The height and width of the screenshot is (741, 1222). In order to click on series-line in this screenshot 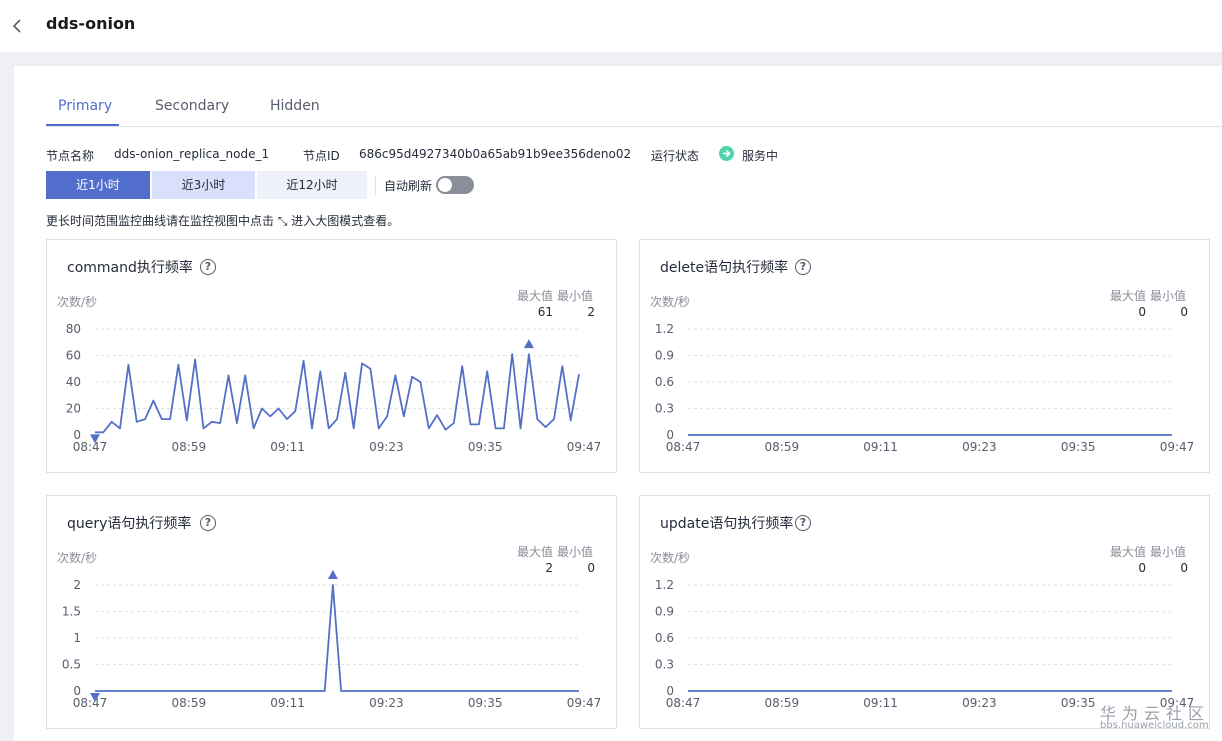, I will do `click(337, 393)`.